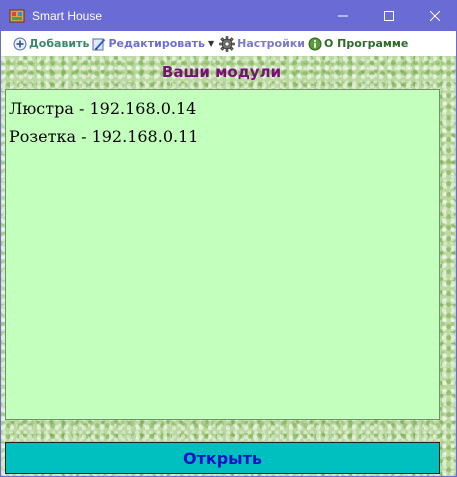  I want to click on menu-about: О Программе, so click(358, 44).